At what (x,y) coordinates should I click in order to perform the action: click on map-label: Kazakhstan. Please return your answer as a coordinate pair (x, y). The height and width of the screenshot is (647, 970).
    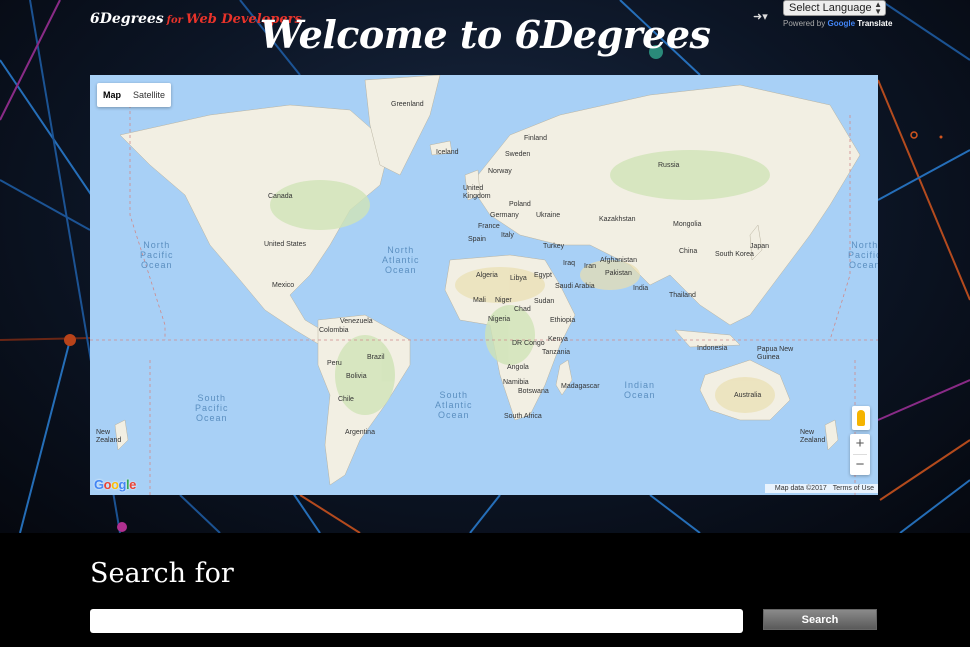
    Looking at the image, I should click on (617, 219).